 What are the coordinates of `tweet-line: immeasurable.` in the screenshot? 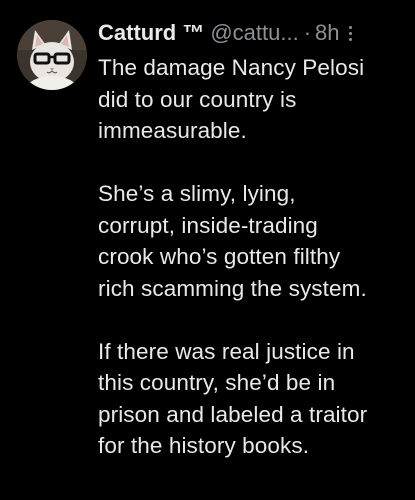 It's located at (172, 130).